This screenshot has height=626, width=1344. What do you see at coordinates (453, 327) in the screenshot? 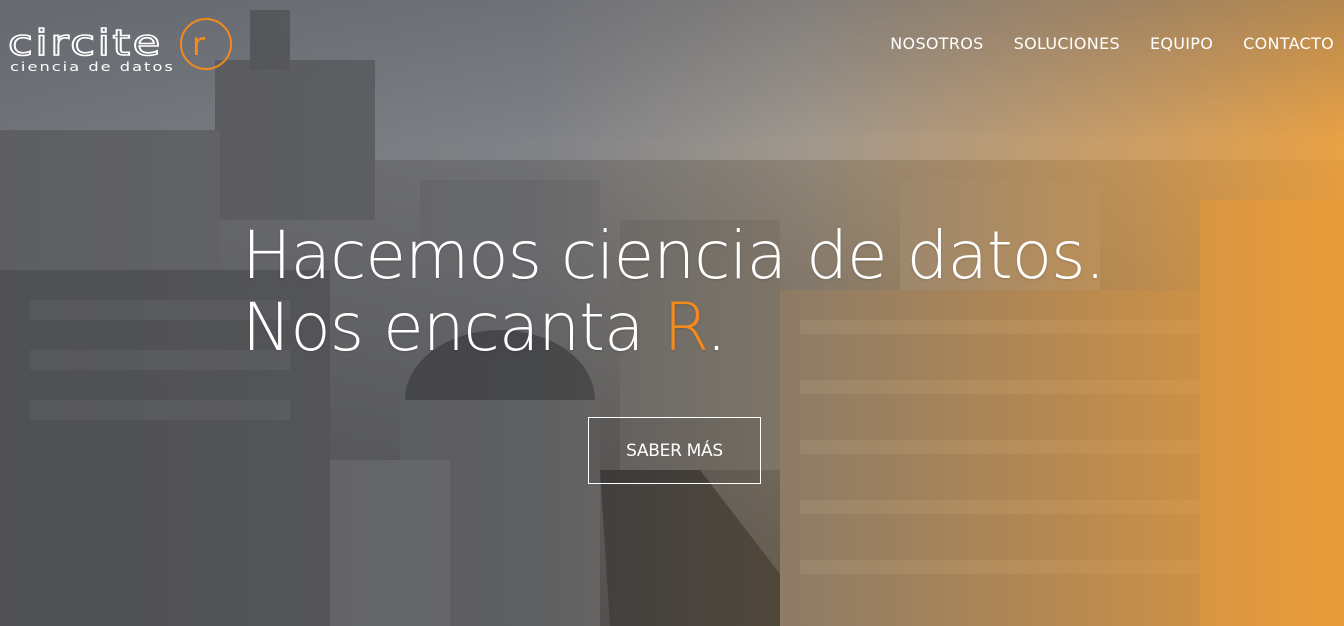
I see `headline-line-2-prefix: Nos encanta` at bounding box center [453, 327].